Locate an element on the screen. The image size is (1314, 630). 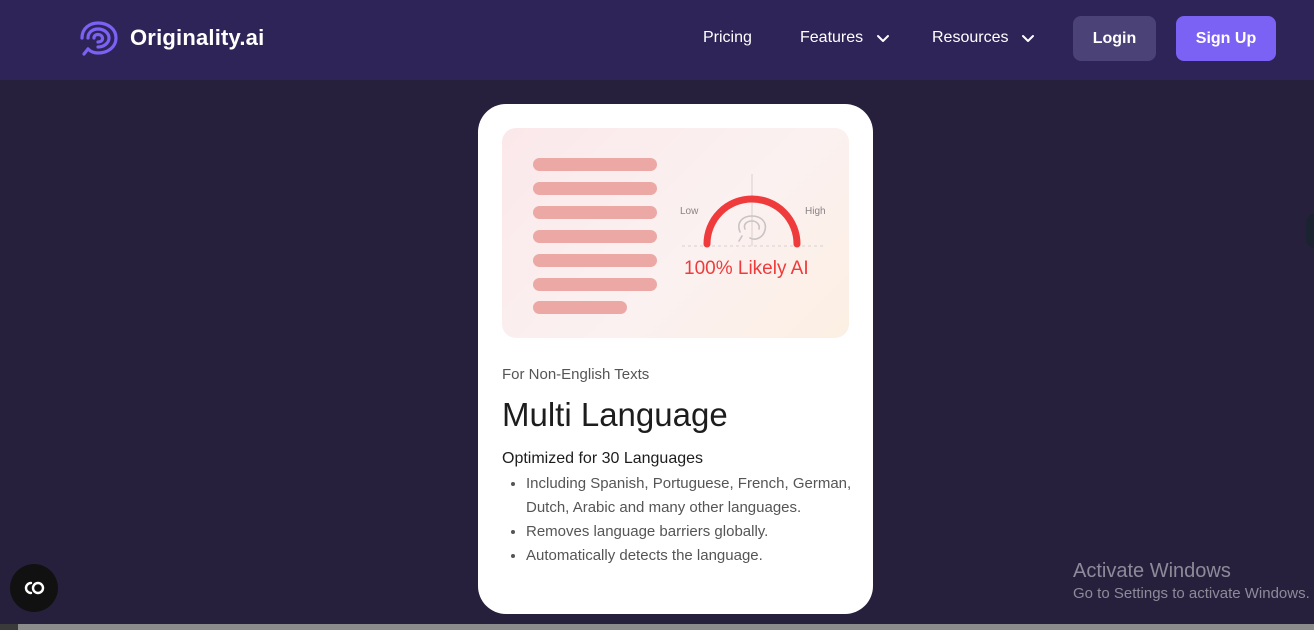
activate-windows-subtitle: Go to Settings to activate Windows. is located at coordinates (1191, 593).